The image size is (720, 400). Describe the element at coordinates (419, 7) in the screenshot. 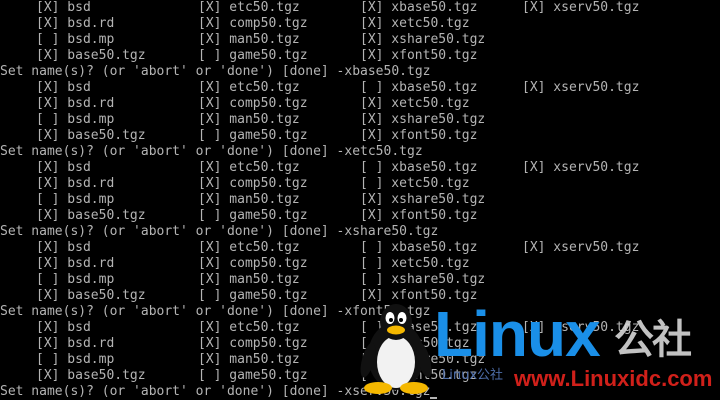

I see `install-set-entry: [X] xbase50.tgz` at that location.